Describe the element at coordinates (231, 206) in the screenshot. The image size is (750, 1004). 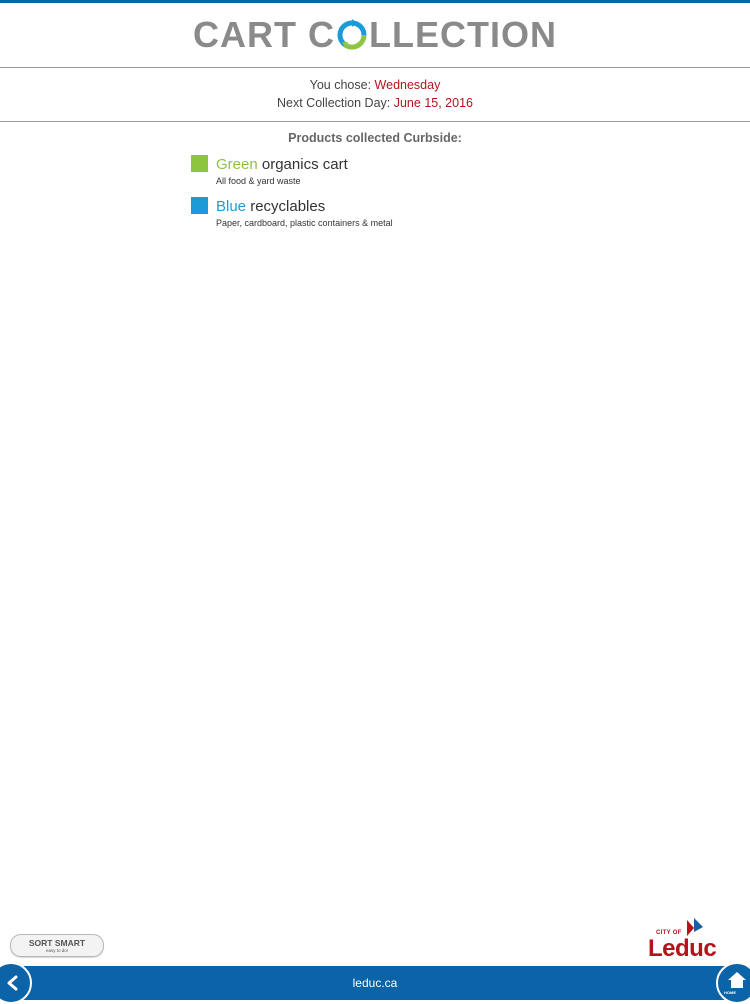
I see `product-color-word: Blue` at that location.